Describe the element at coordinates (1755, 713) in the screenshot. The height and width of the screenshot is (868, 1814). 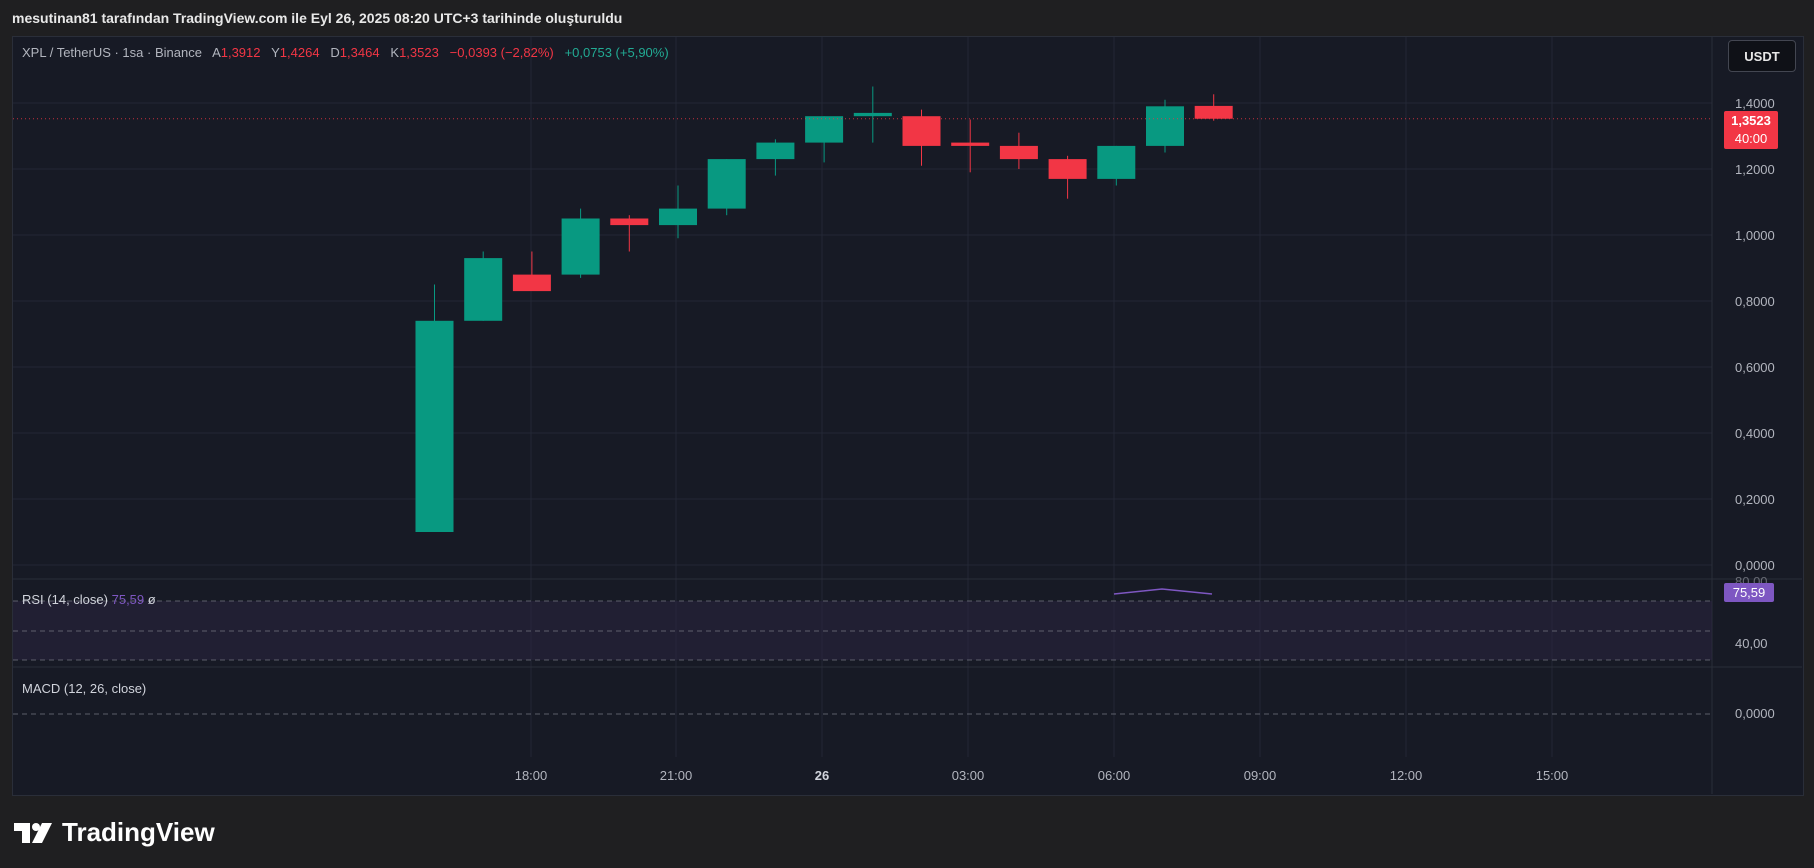
I see `macd-axis-label: 0,0000` at that location.